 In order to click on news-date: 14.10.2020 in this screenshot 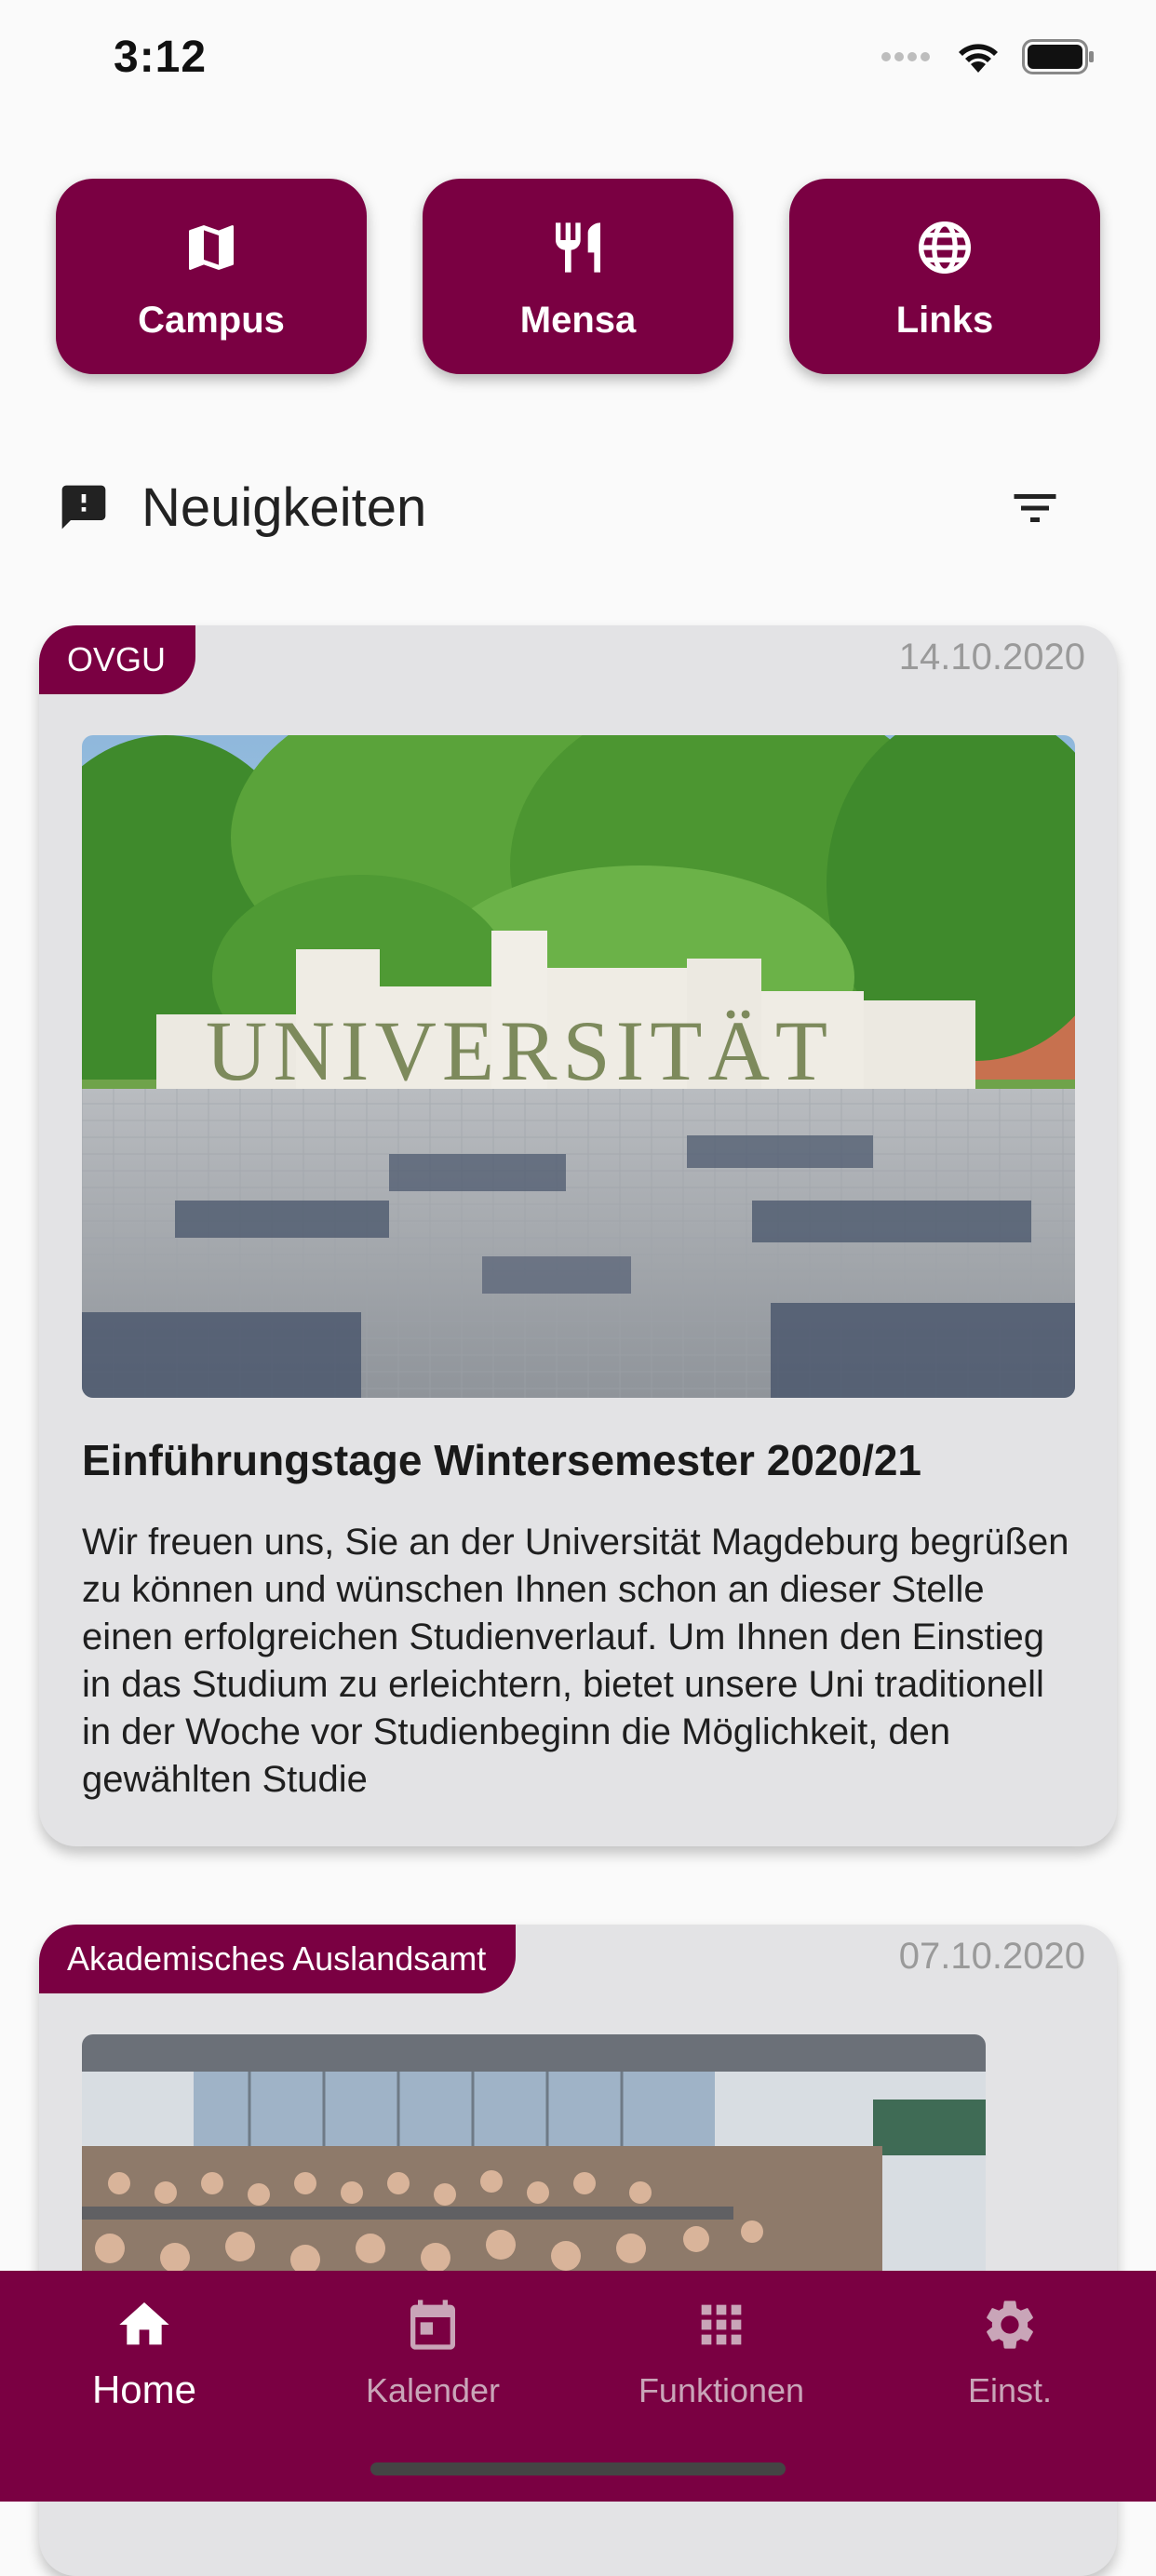, I will do `click(991, 657)`.